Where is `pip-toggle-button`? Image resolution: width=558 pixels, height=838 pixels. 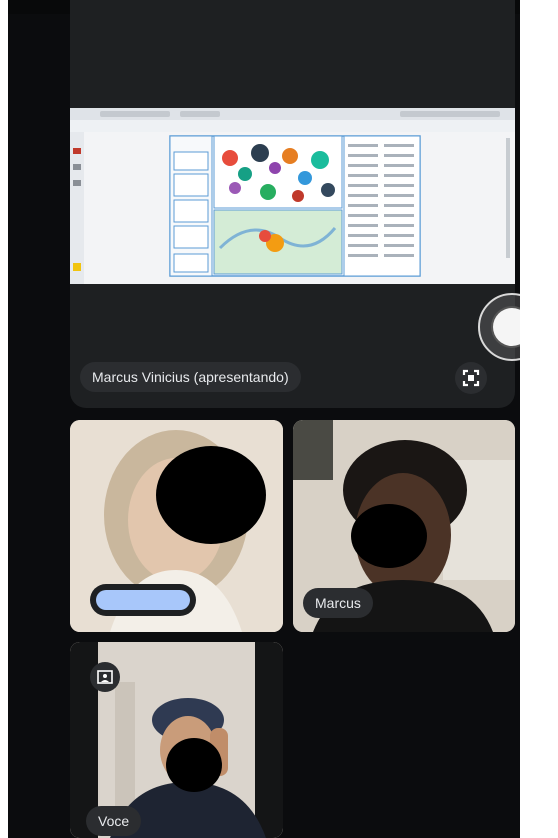
pip-toggle-button is located at coordinates (105, 677).